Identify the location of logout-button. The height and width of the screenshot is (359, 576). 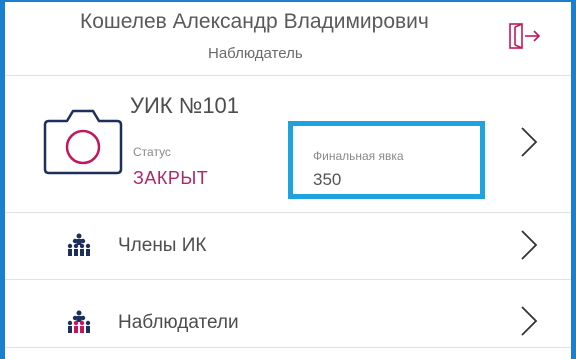
(524, 36).